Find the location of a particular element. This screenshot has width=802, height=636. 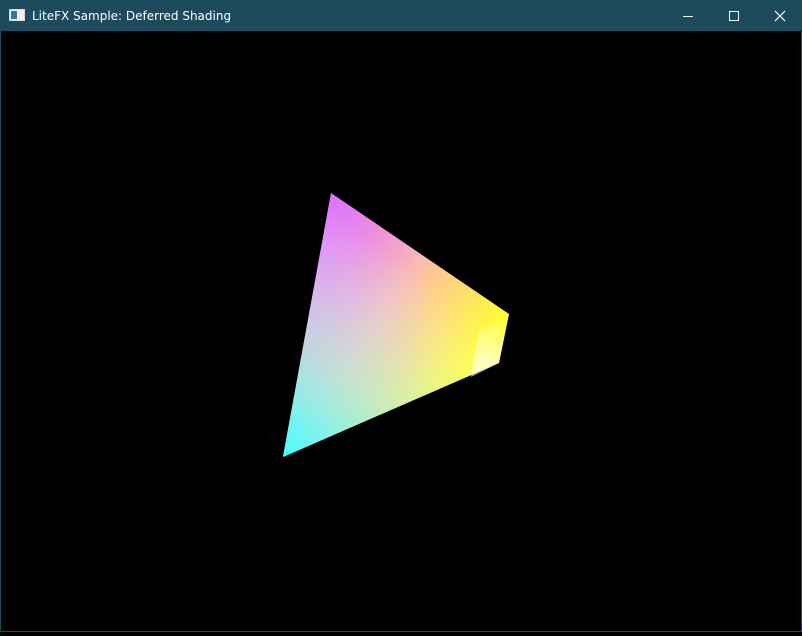

minimize-icon is located at coordinates (688, 16).